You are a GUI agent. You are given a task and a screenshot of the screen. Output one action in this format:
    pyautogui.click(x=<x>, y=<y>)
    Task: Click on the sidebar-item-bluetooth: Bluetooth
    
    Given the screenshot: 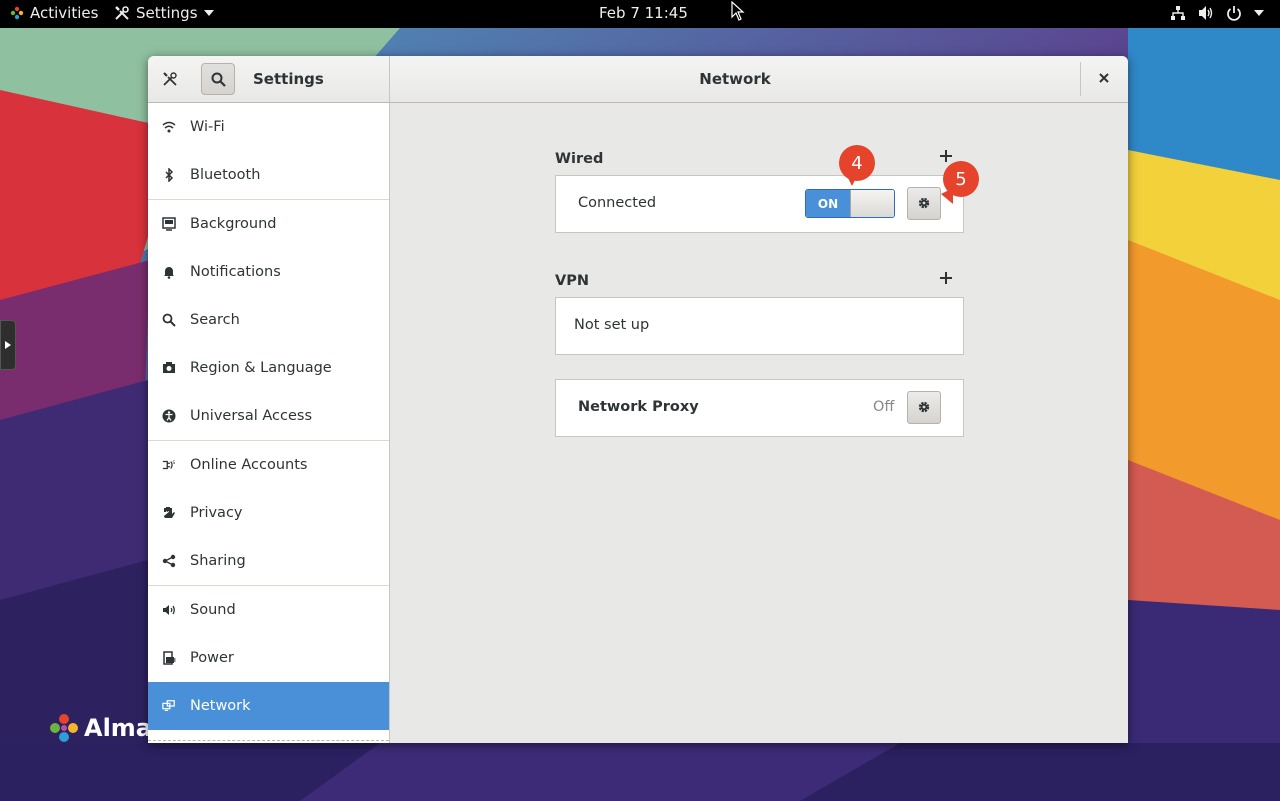 What is the action you would take?
    pyautogui.click(x=268, y=175)
    